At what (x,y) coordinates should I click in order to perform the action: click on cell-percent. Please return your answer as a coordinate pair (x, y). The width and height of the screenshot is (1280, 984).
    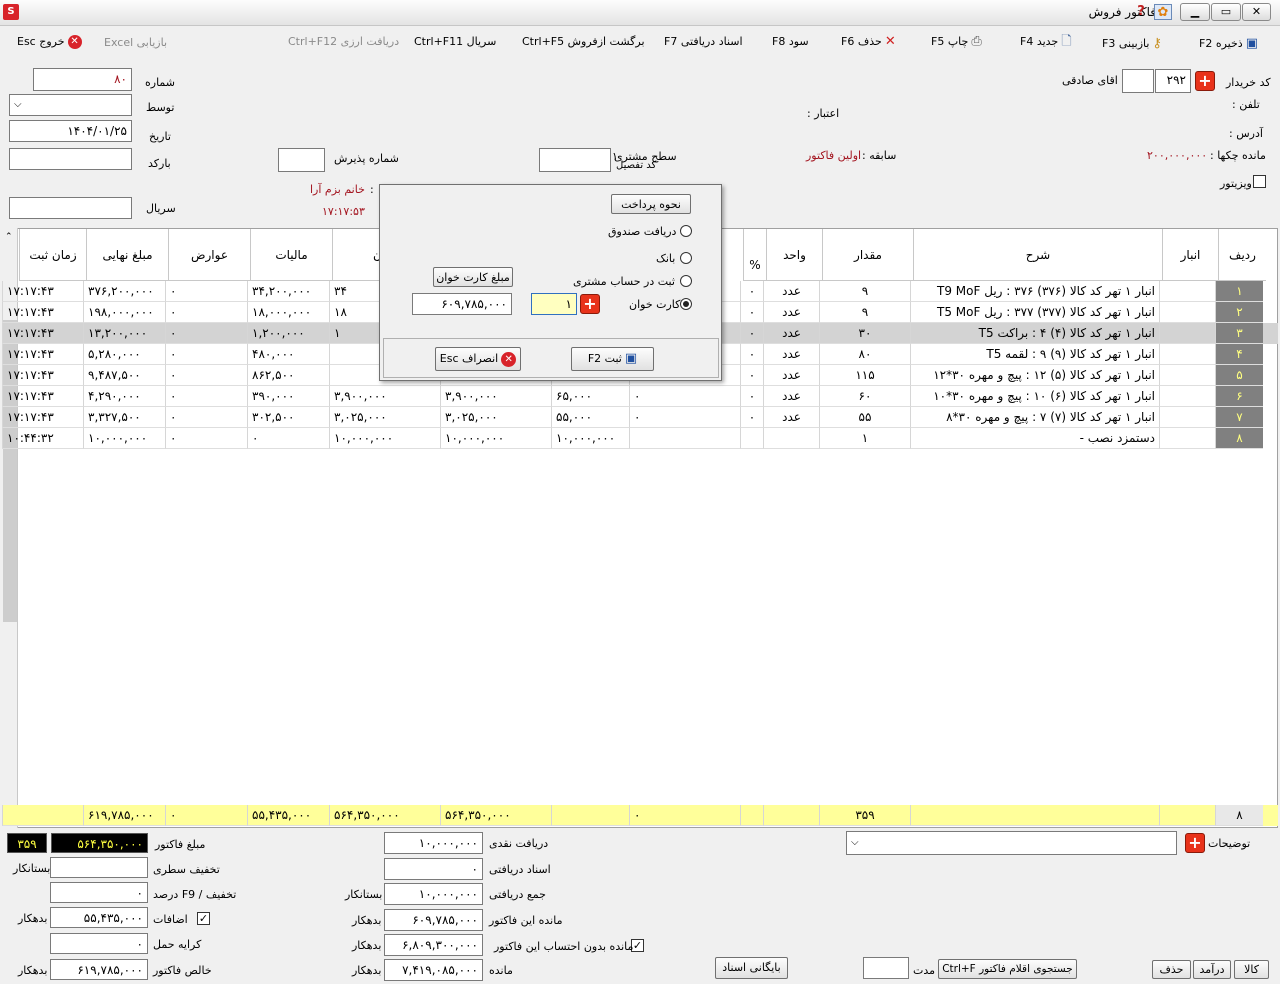
    Looking at the image, I should click on (751, 438).